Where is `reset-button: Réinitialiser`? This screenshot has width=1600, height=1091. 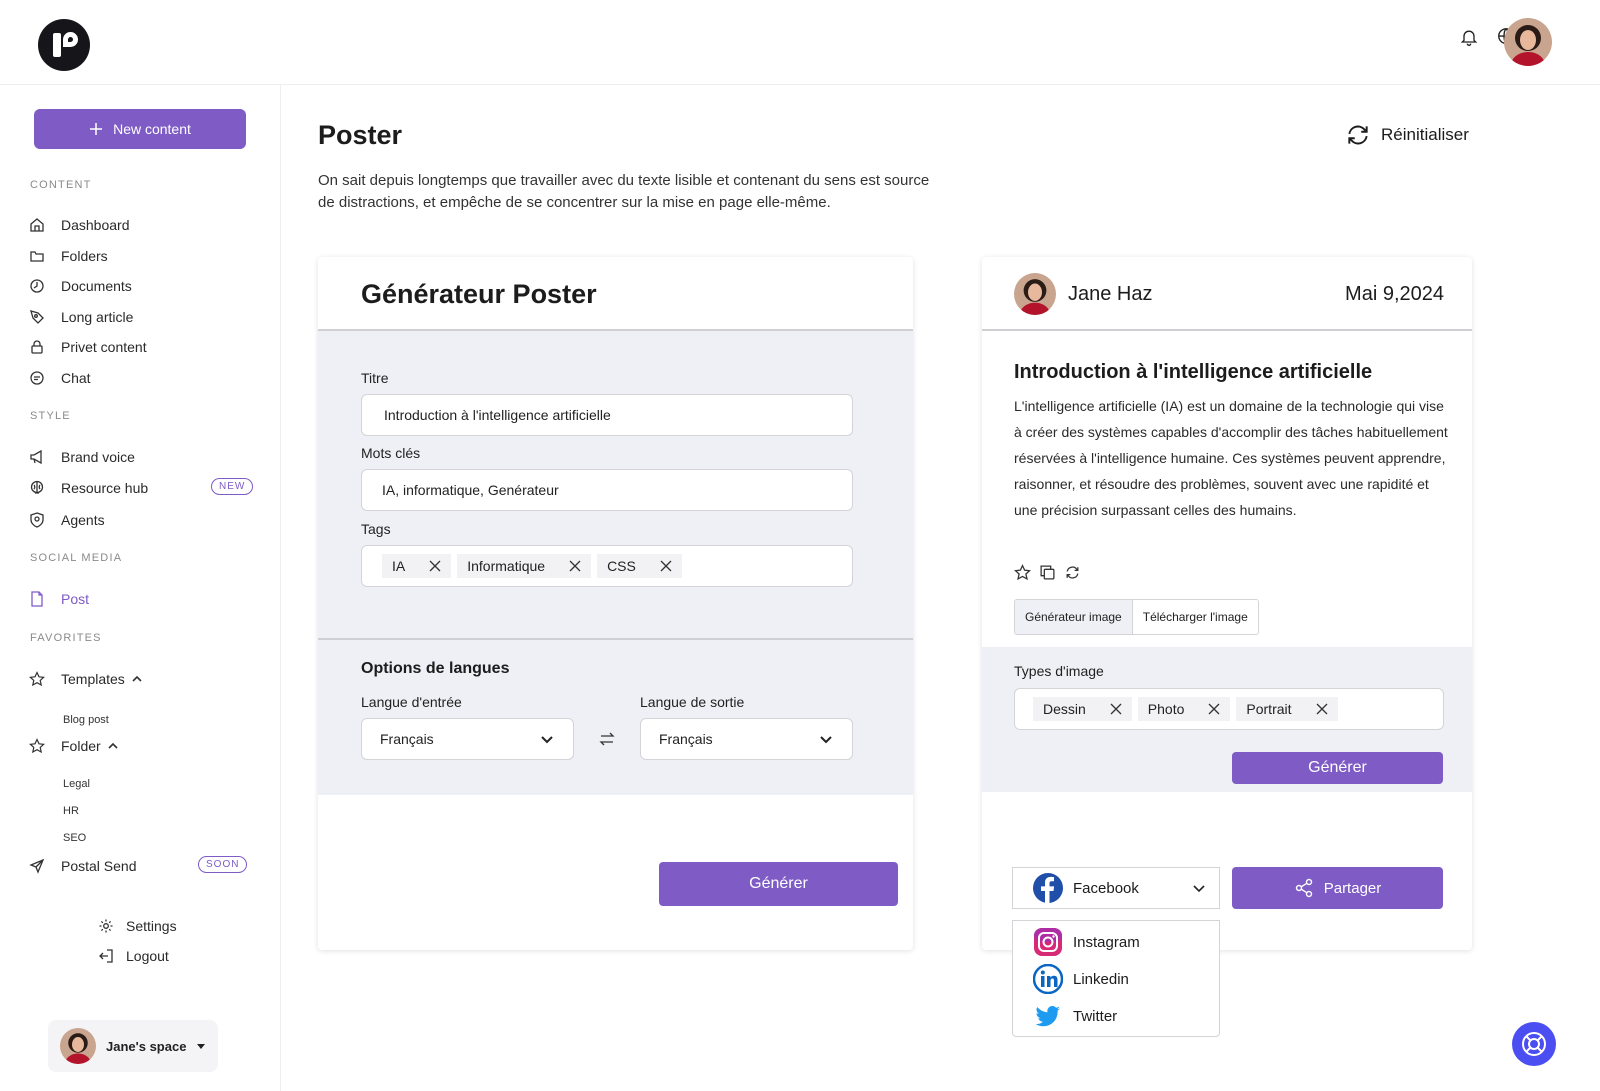
reset-button: Réinitialiser is located at coordinates (1407, 135).